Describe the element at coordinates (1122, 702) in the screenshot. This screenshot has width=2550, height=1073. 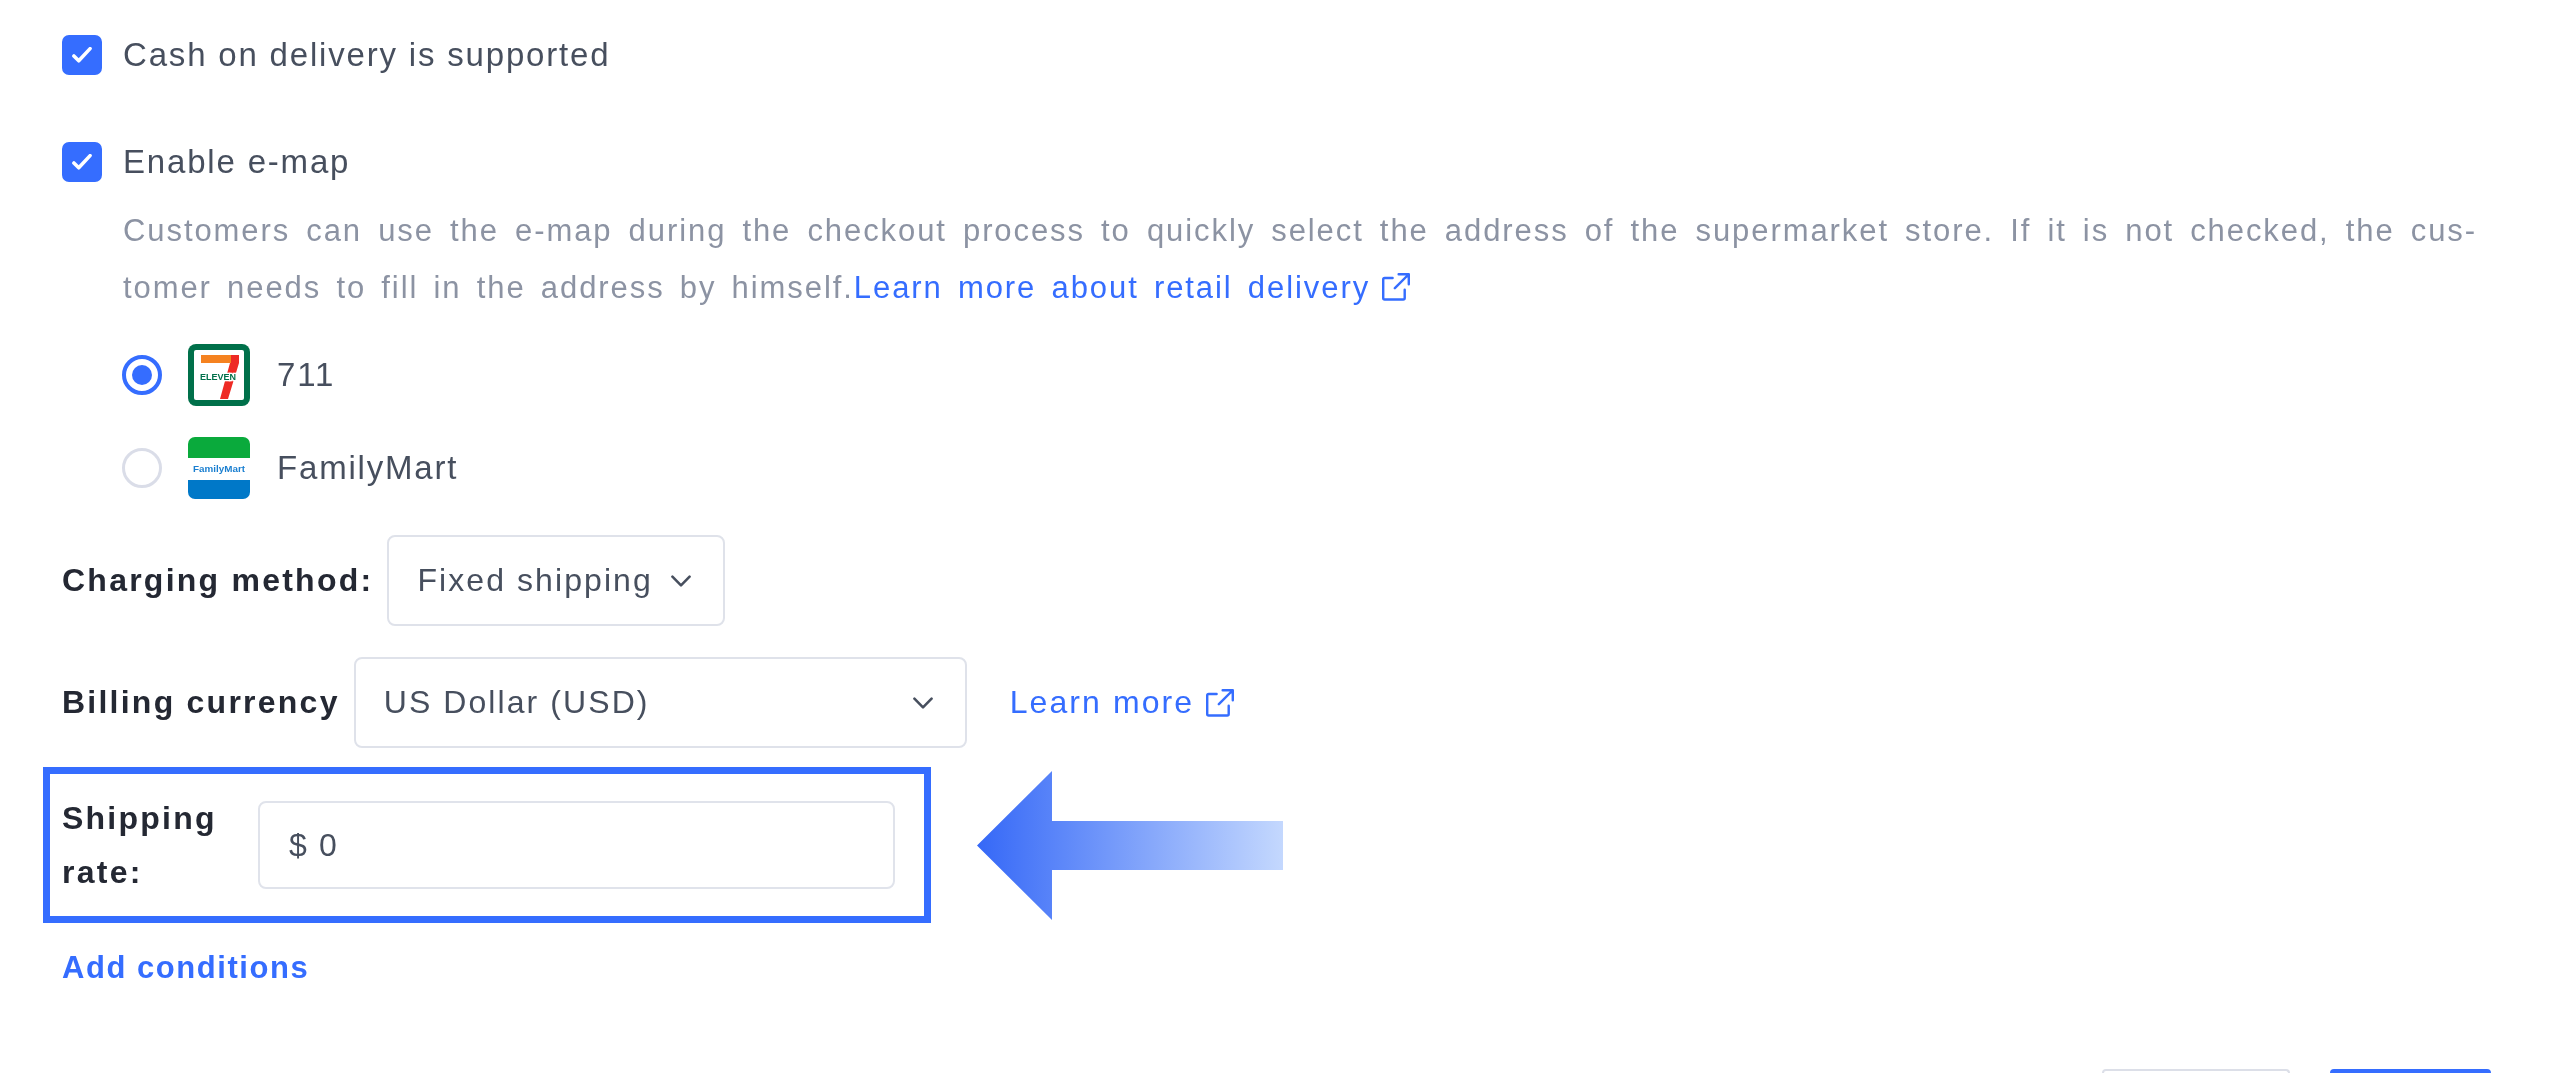
I see `learn-more-link: Learn more` at that location.